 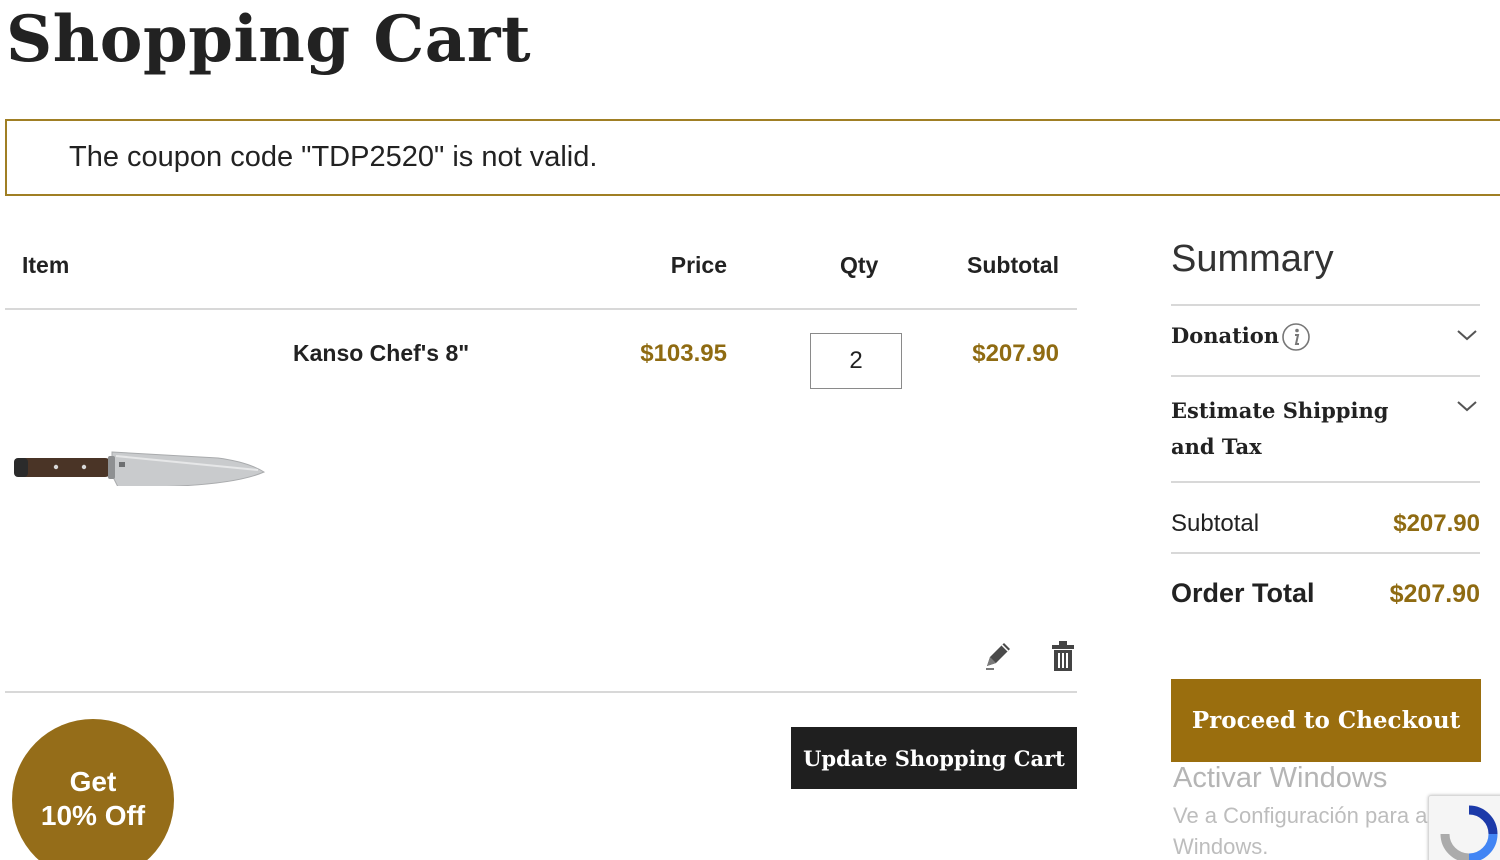 I want to click on product-image, so click(x=137, y=464).